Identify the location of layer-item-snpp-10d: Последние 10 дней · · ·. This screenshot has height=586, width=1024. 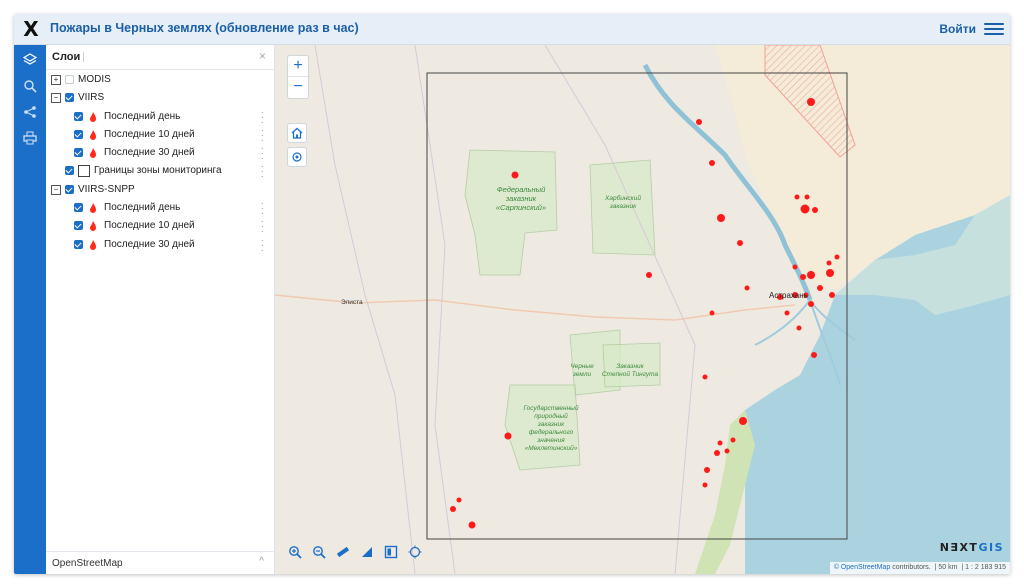
(160, 227).